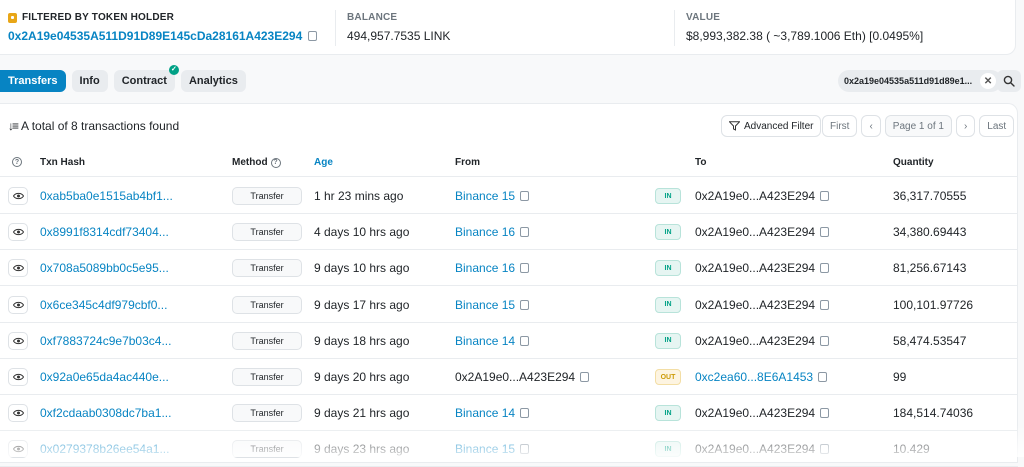  I want to click on tab-transfers: Transfers, so click(33, 81).